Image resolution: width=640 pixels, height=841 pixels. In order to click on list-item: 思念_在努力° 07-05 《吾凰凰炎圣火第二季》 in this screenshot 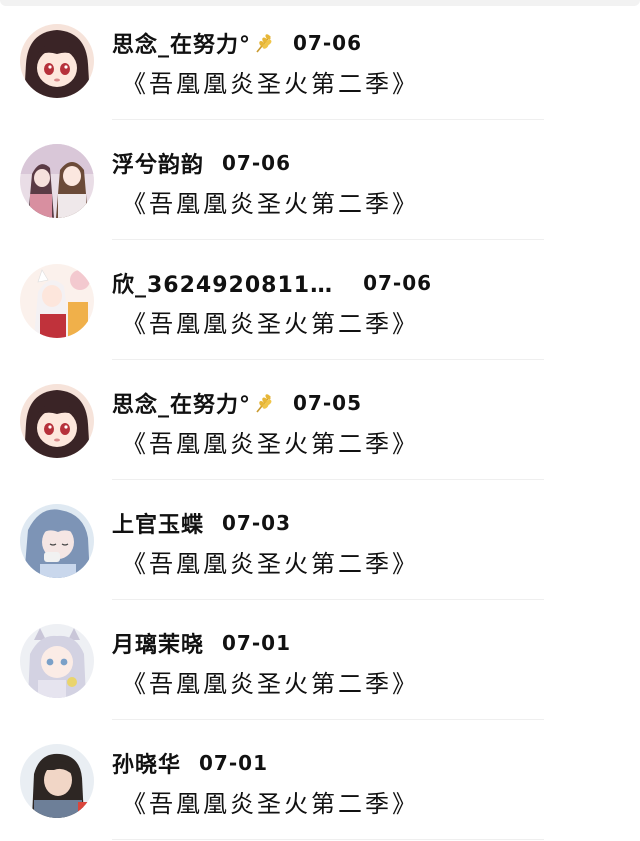, I will do `click(320, 420)`.